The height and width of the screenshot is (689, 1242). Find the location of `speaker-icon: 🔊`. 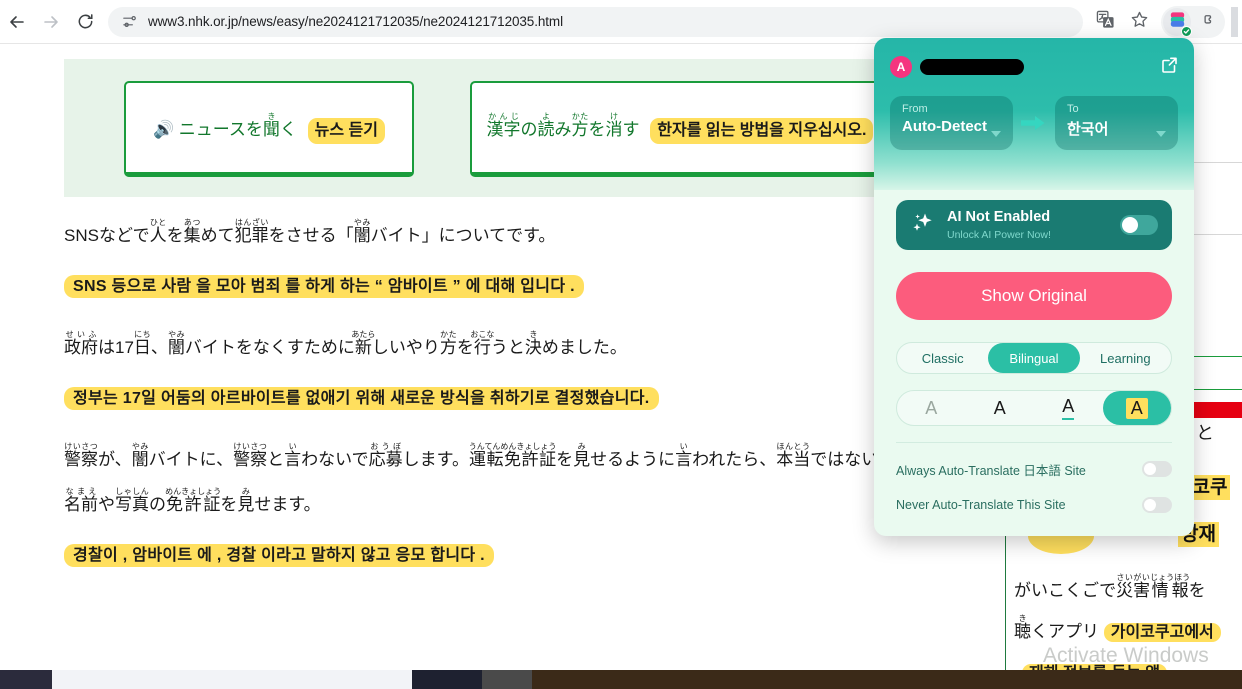

speaker-icon: 🔊 is located at coordinates (164, 129).